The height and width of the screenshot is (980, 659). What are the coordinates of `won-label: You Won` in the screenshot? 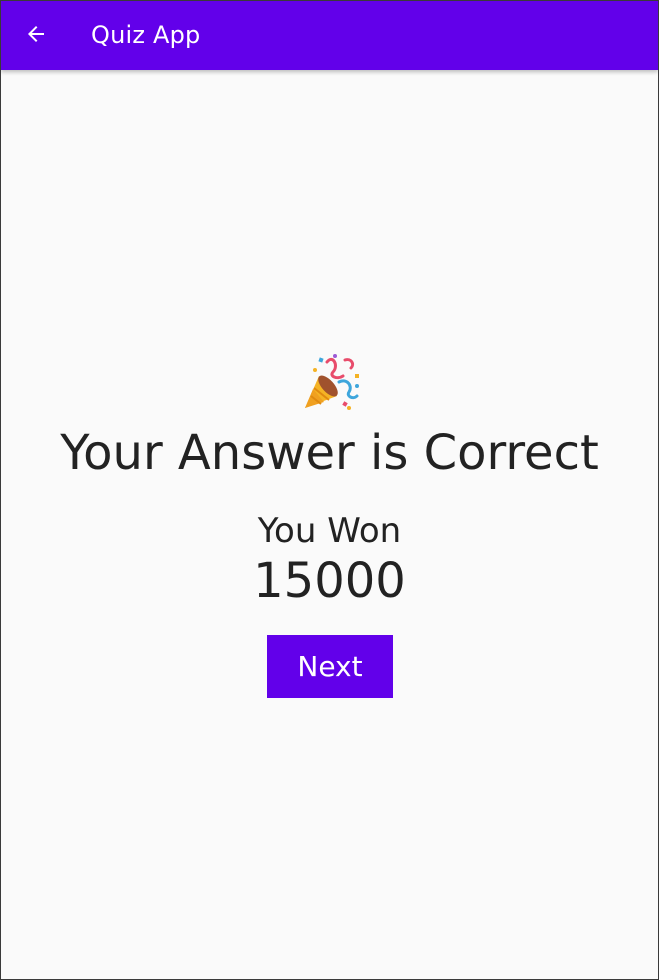 It's located at (329, 531).